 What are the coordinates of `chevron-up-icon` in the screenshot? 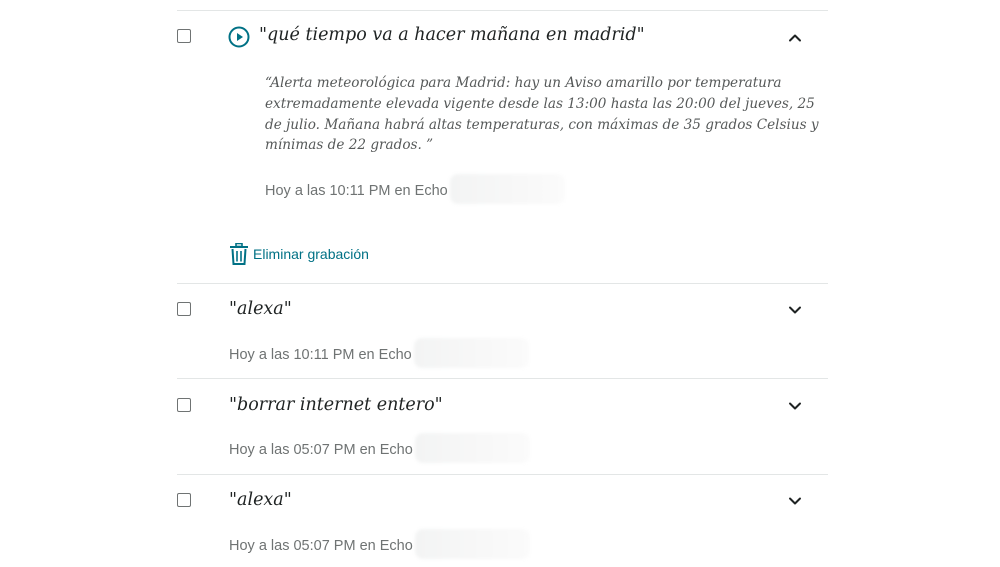 It's located at (795, 38).